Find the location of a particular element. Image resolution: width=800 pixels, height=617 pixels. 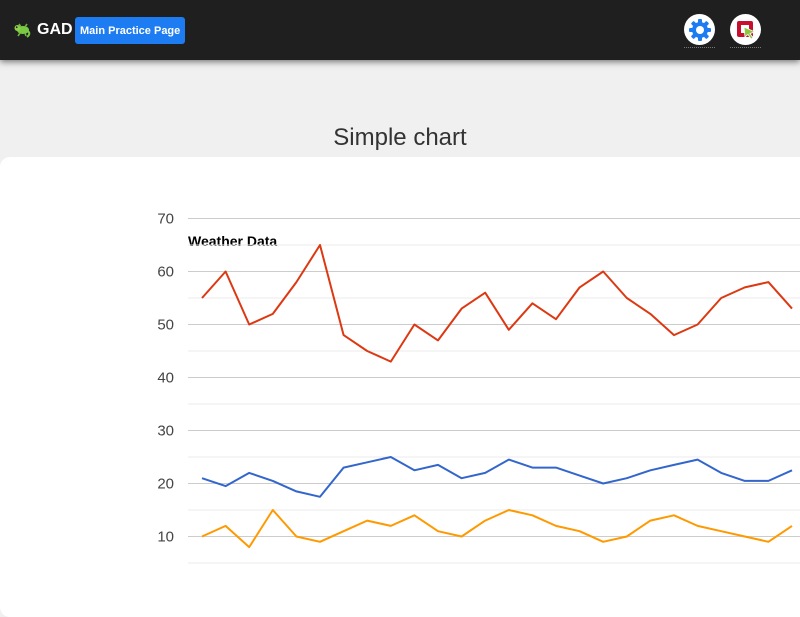

y-tick-label: 30 is located at coordinates (165, 431).